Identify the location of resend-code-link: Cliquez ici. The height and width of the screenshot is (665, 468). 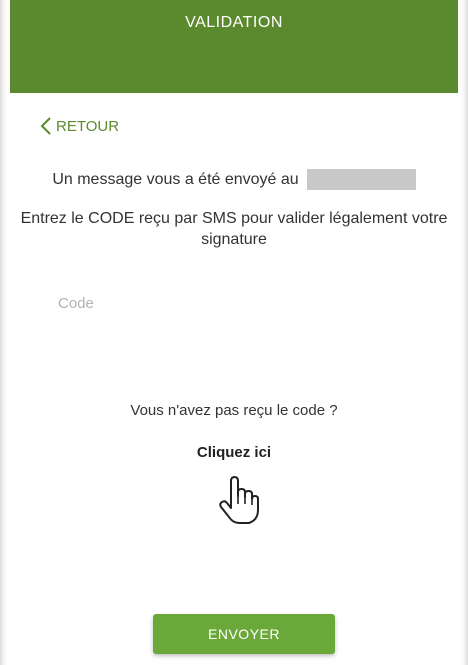
(234, 452).